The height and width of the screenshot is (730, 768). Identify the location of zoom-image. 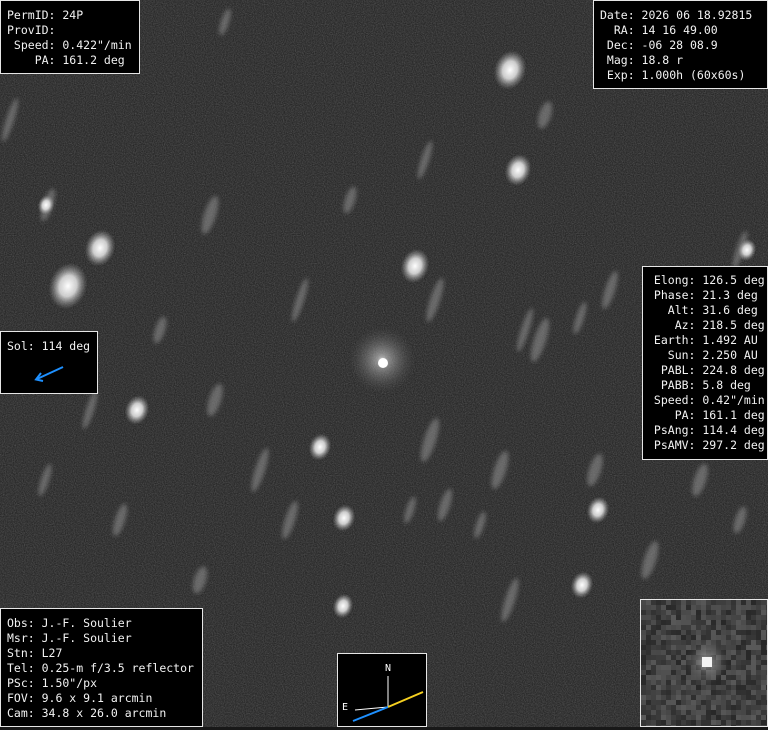
(704, 663).